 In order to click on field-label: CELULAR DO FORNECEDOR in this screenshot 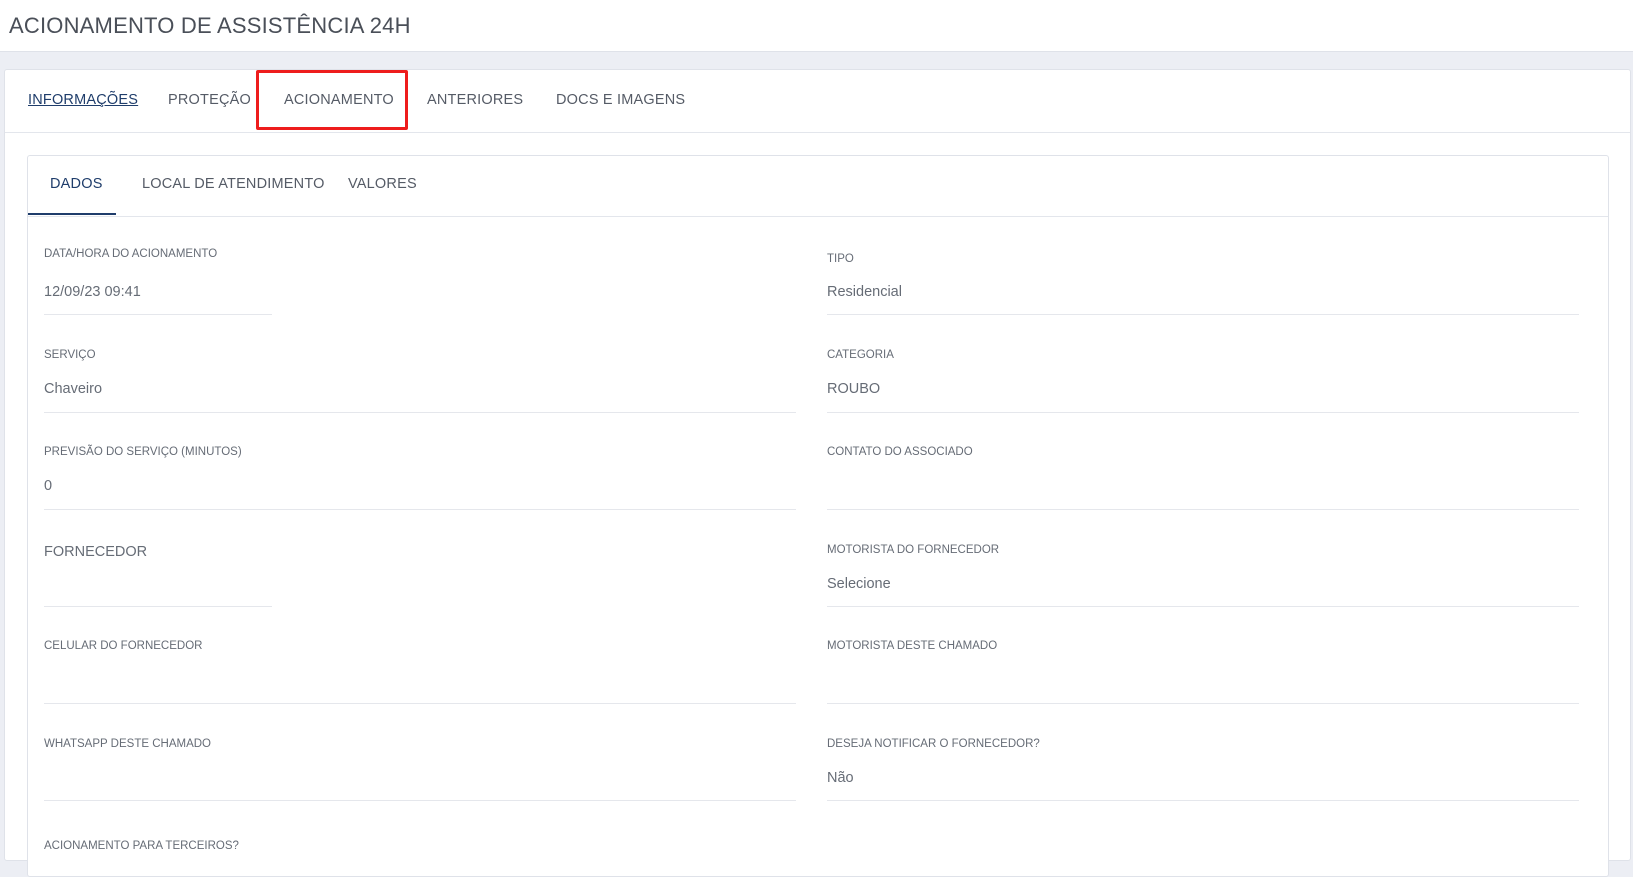, I will do `click(123, 646)`.